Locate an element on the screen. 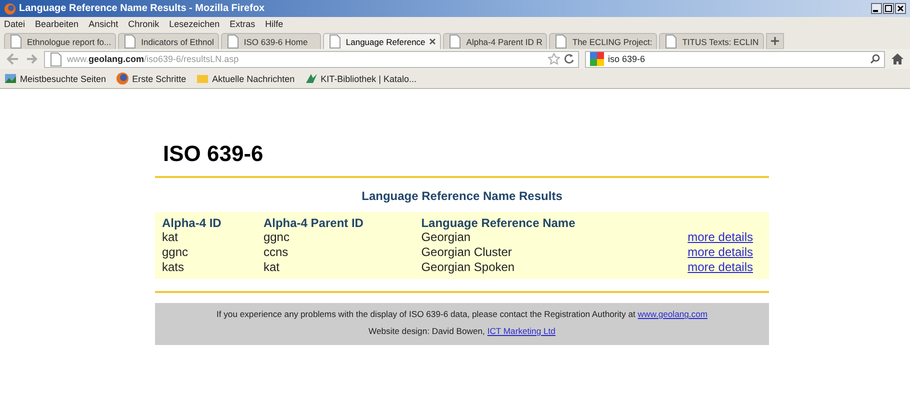 The height and width of the screenshot is (410, 910). menu-item: Lesezeichen is located at coordinates (194, 23).